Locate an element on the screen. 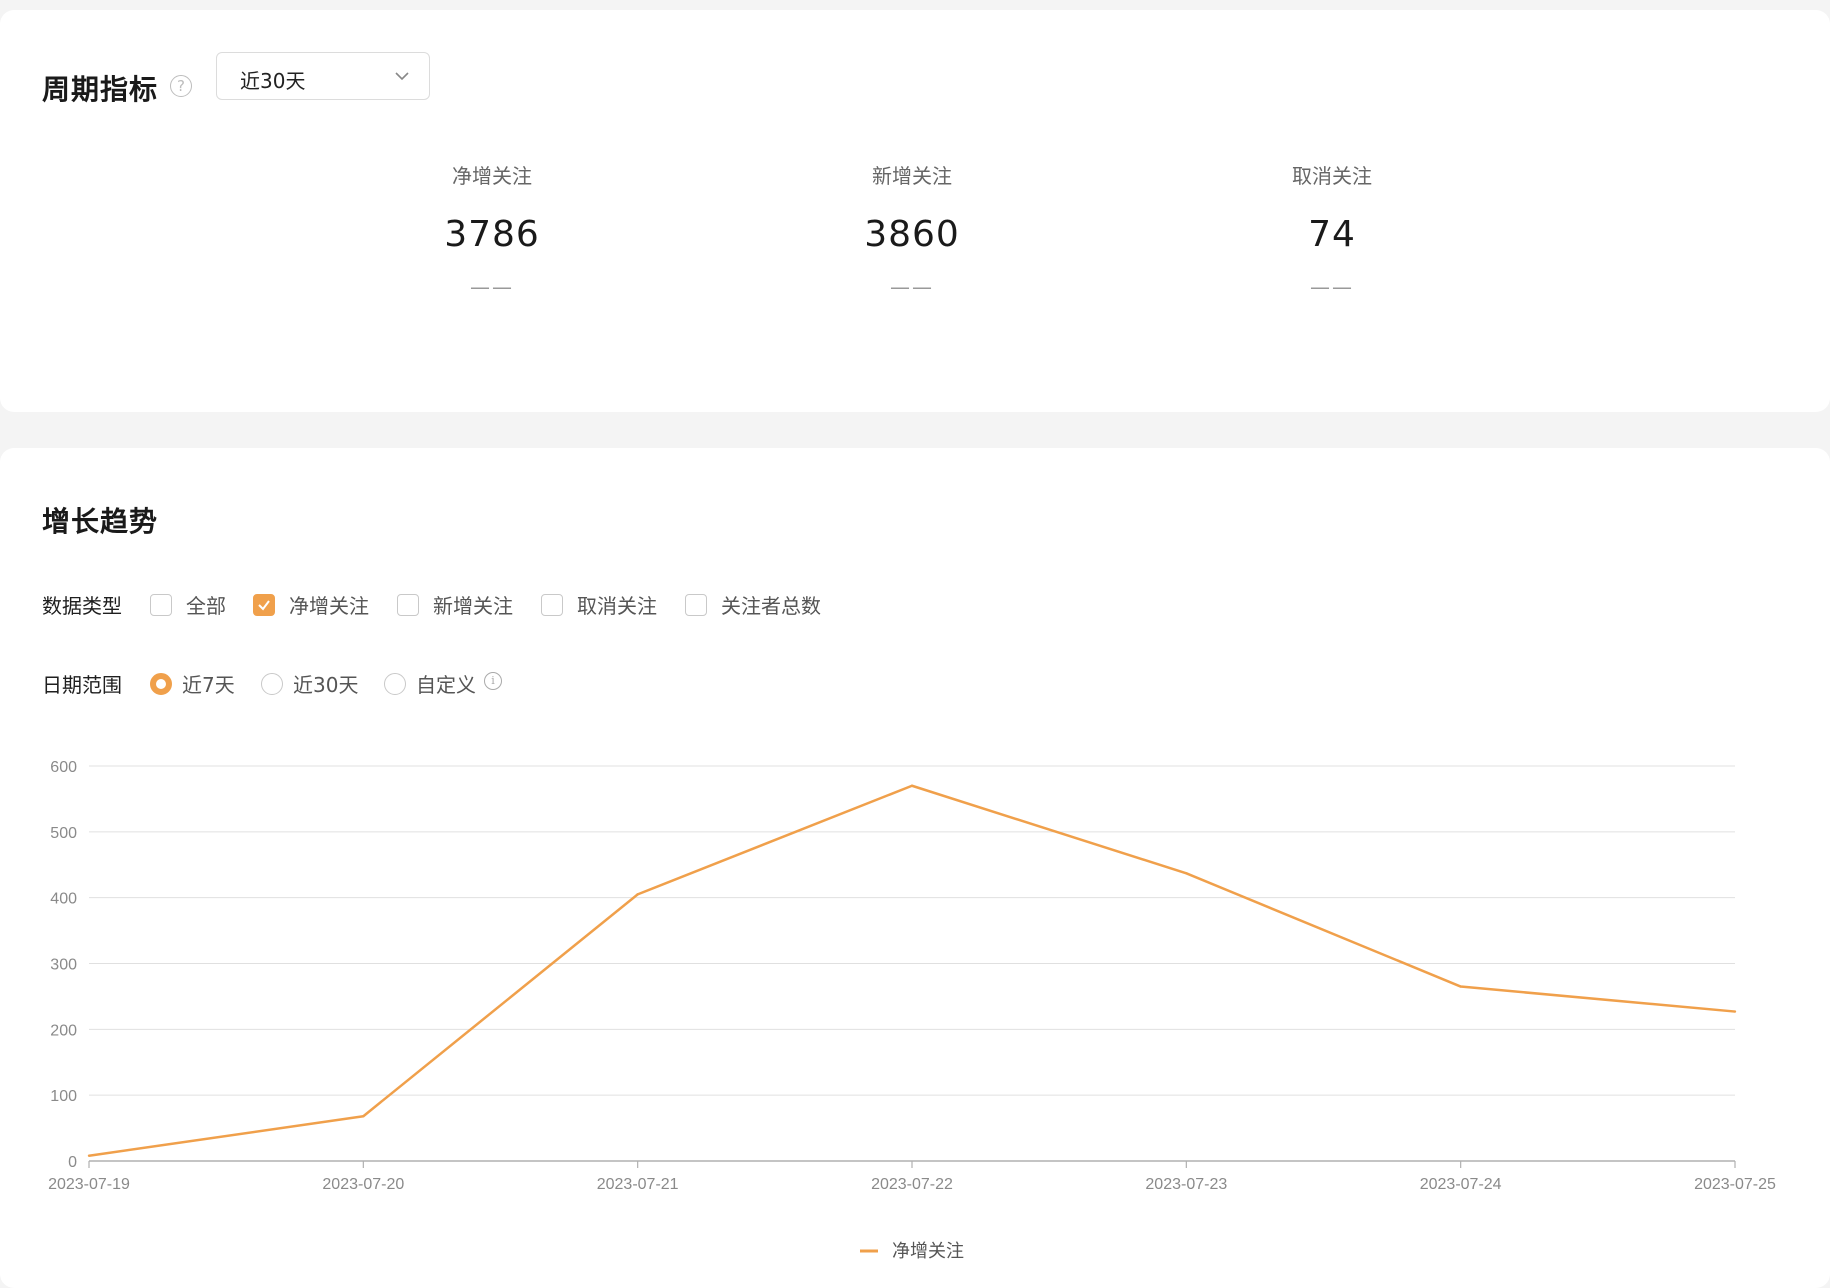 This screenshot has height=1288, width=1830. x-tick-label: 2023-07-23 is located at coordinates (1186, 1184).